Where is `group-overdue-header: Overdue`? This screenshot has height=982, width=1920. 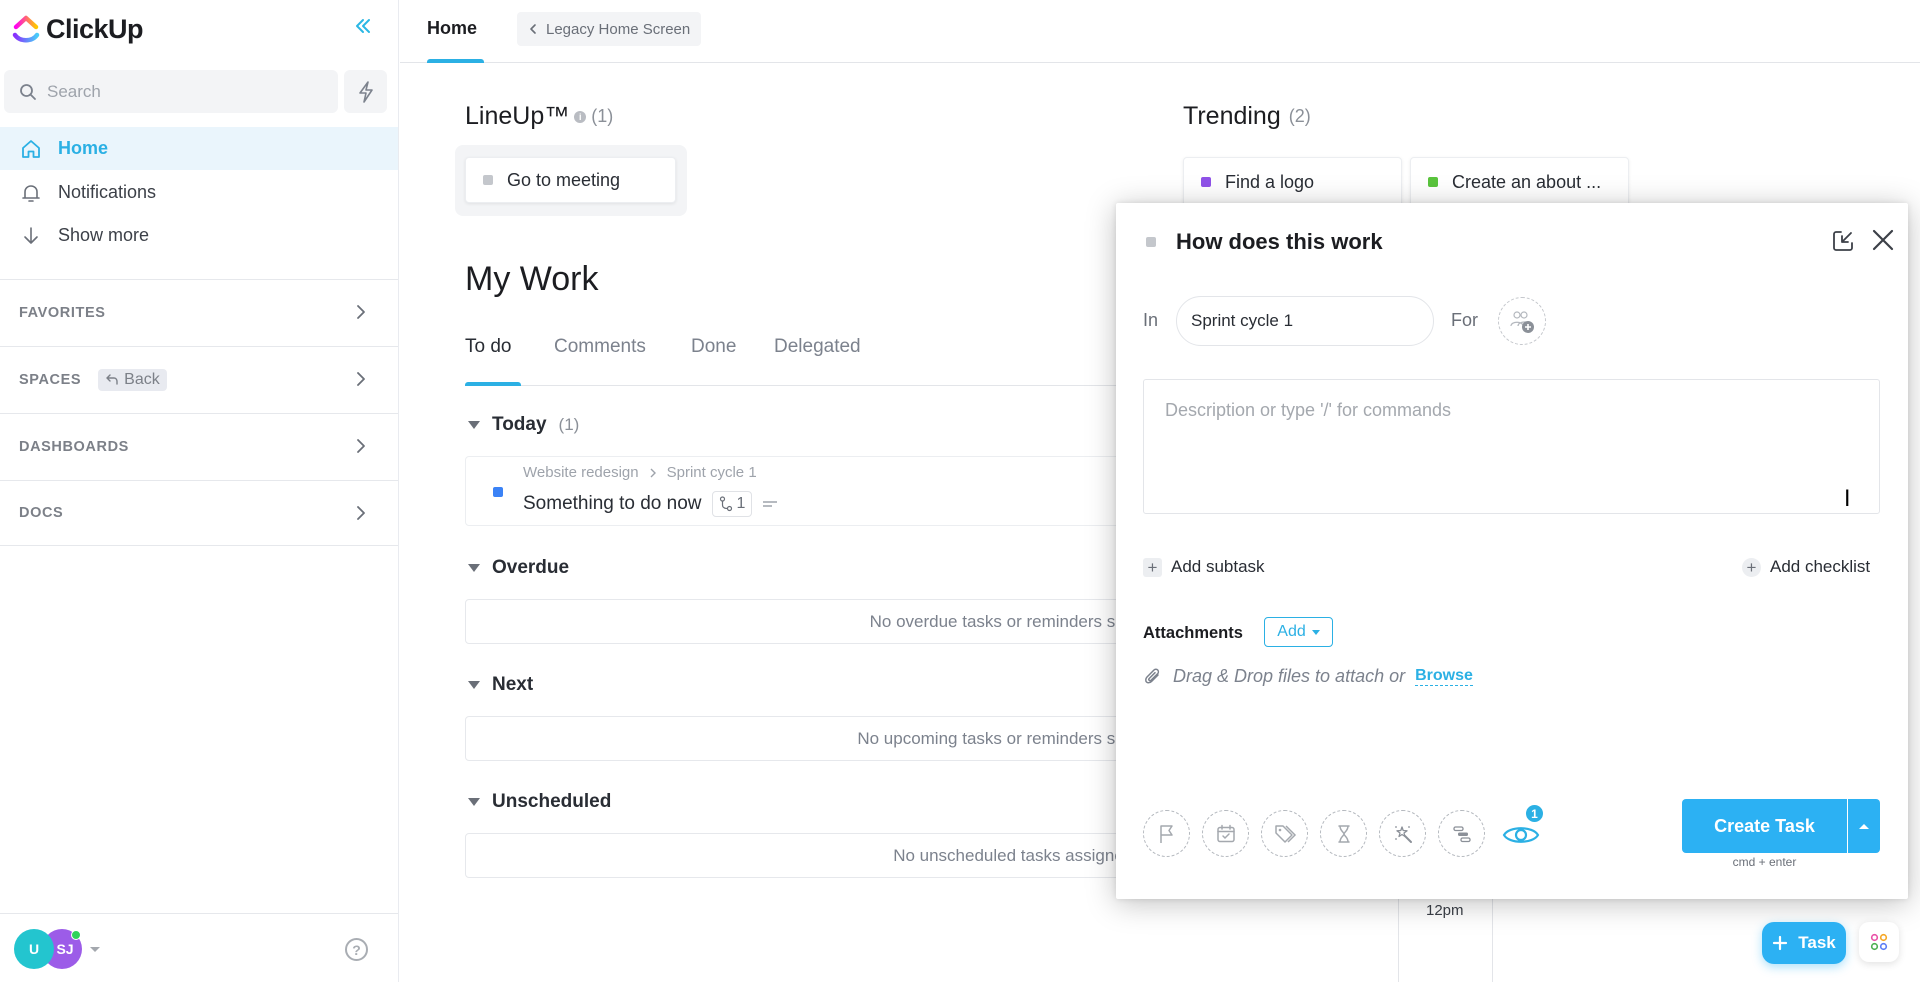
group-overdue-header: Overdue is located at coordinates (518, 568).